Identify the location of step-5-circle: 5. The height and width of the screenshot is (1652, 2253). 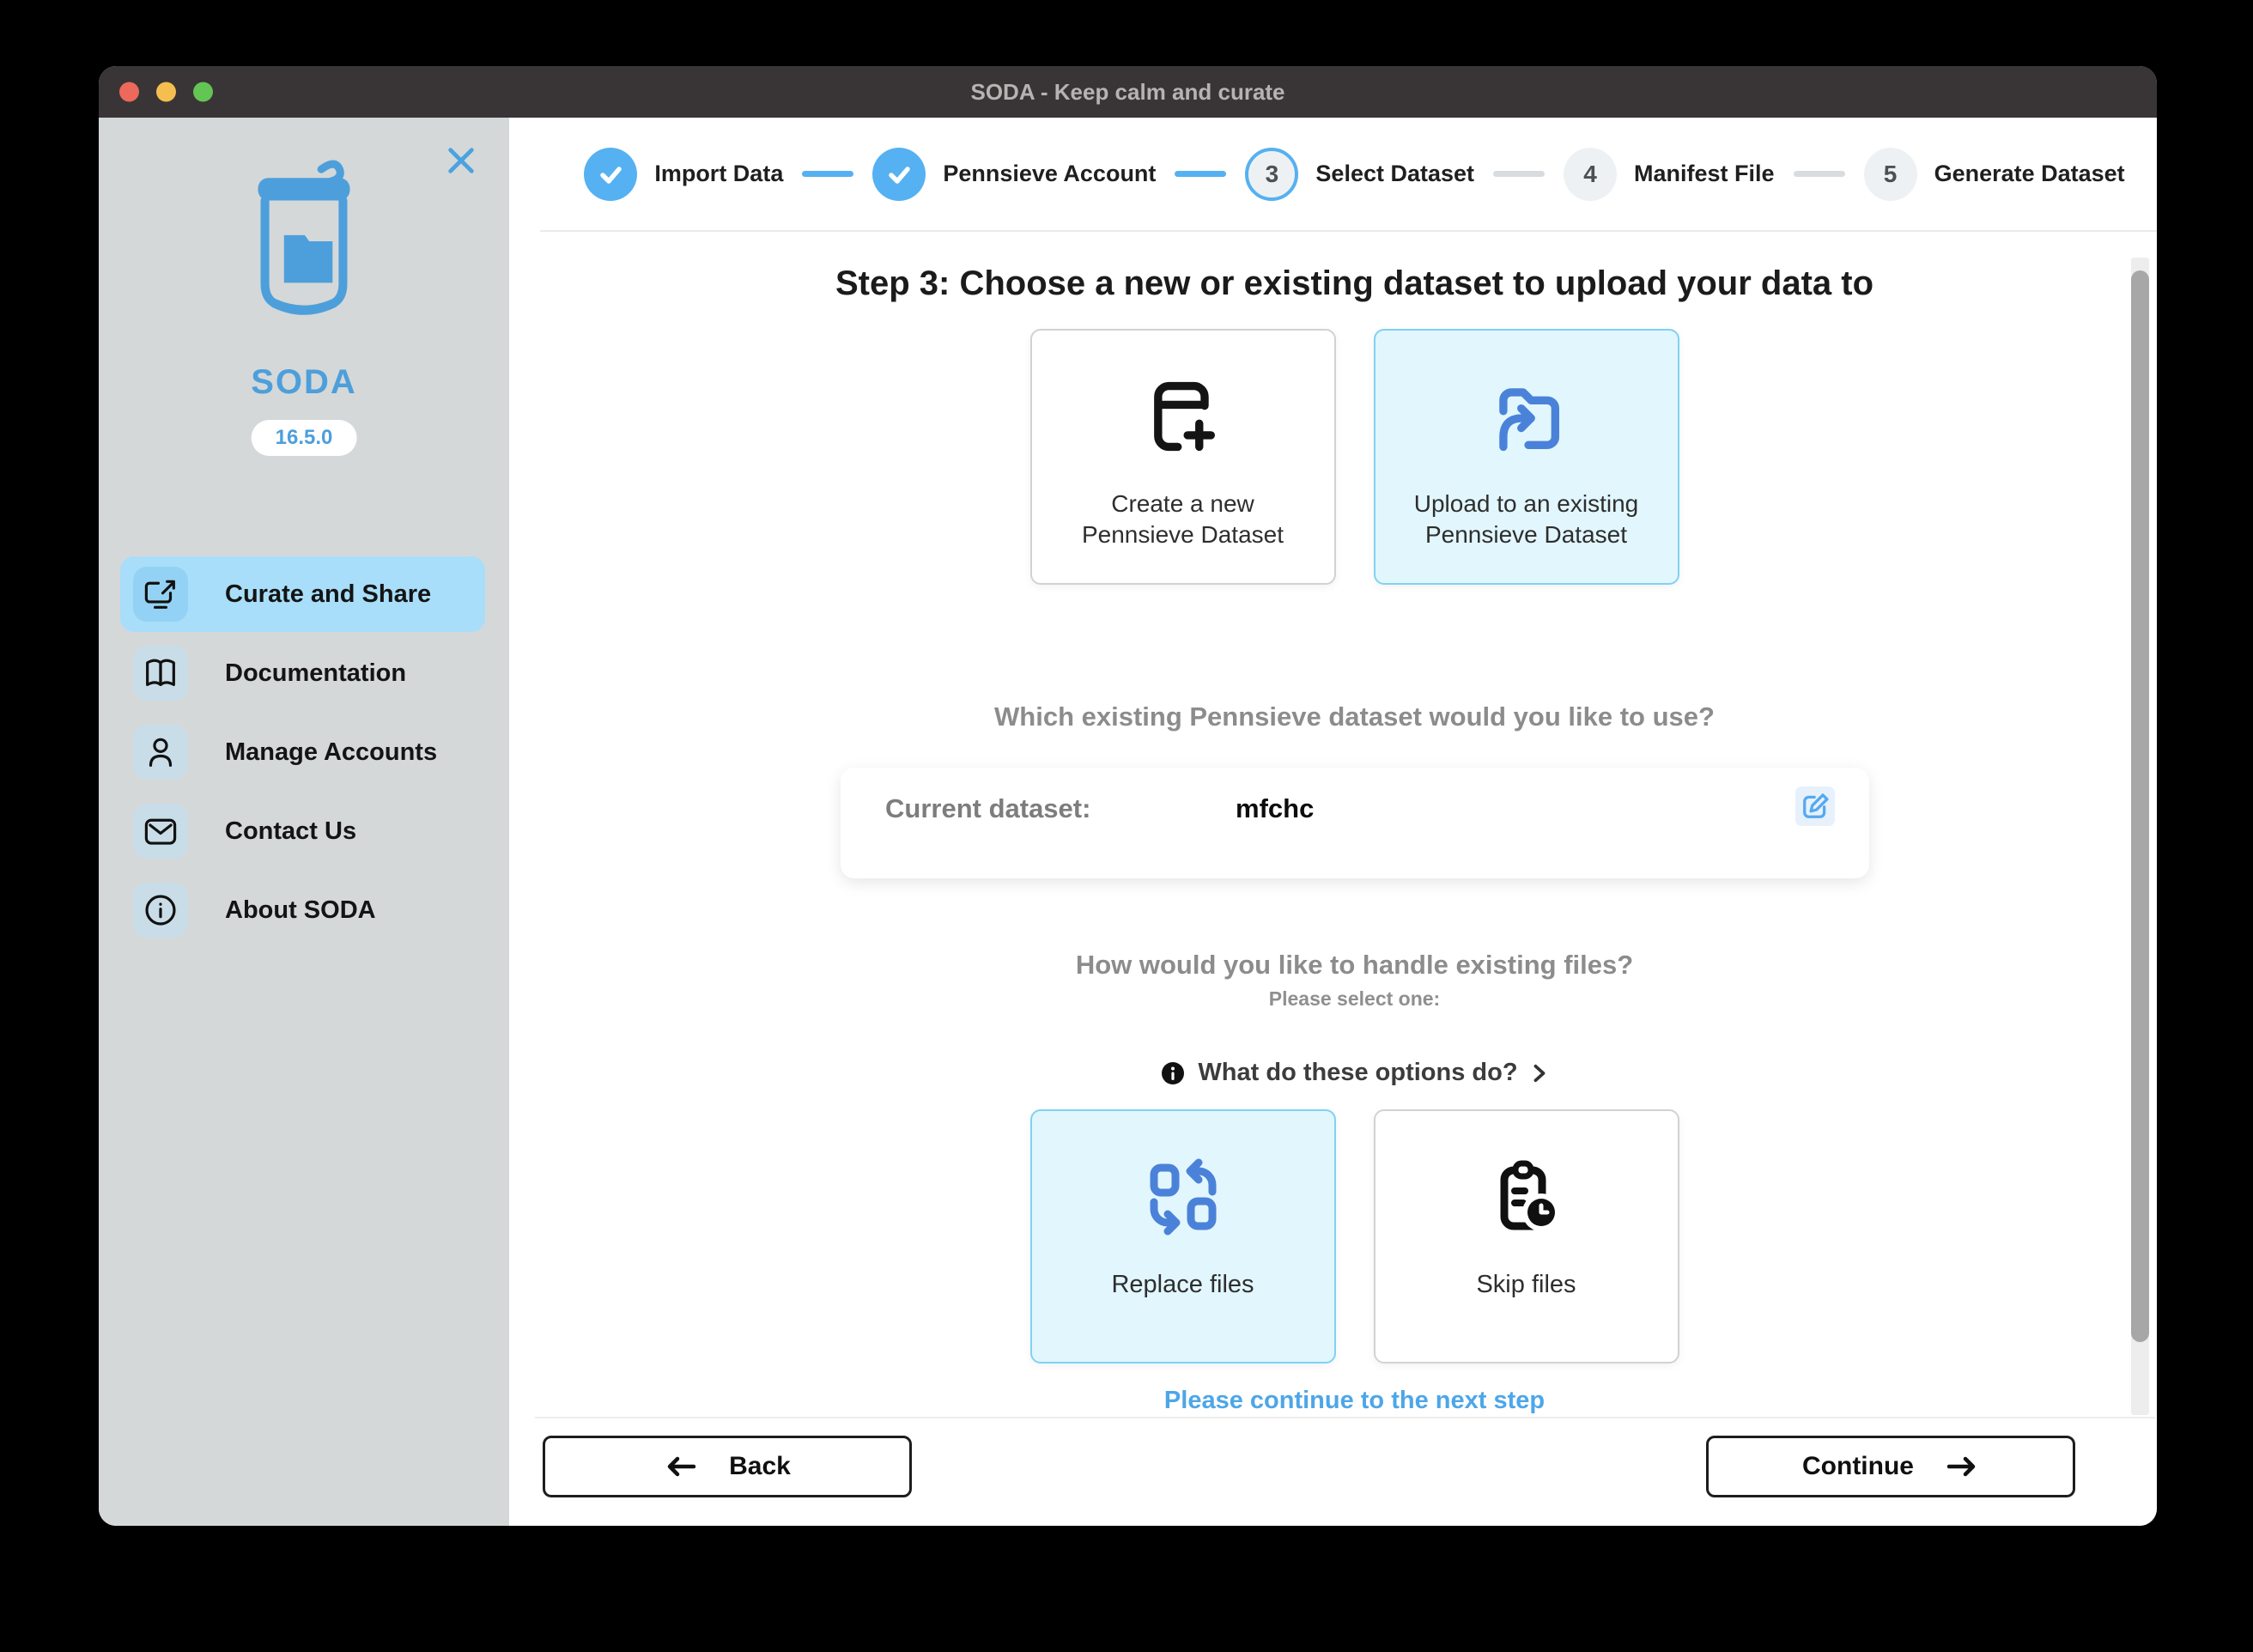
(1890, 174).